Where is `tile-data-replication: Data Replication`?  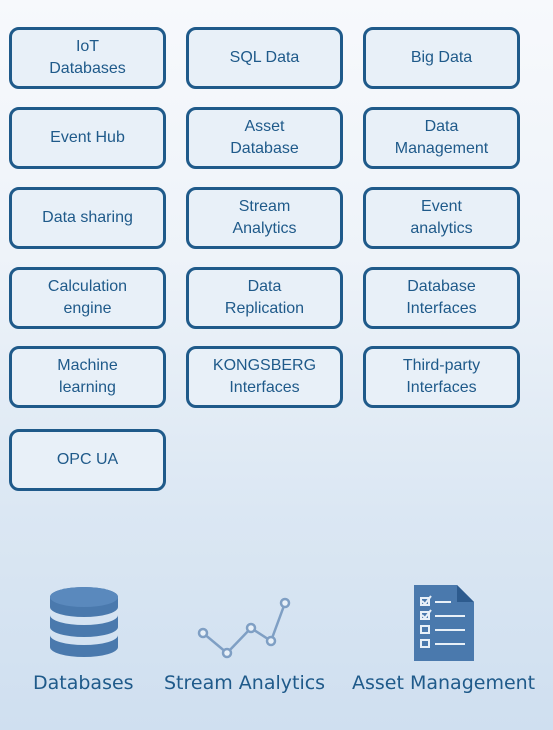 tile-data-replication: Data Replication is located at coordinates (264, 298).